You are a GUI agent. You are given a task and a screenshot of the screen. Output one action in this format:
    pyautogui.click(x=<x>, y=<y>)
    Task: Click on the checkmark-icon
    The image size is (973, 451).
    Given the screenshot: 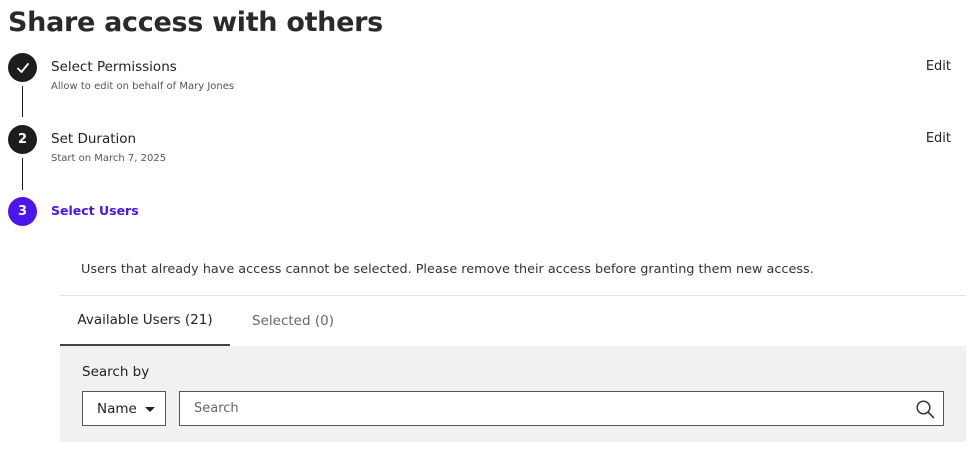 What is the action you would take?
    pyautogui.click(x=22, y=67)
    